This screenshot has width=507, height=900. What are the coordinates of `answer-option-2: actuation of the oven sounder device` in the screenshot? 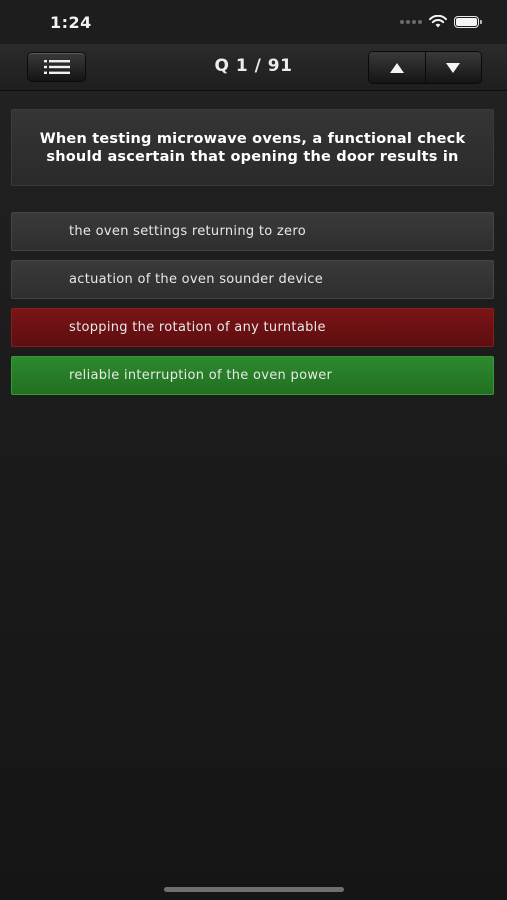 It's located at (252, 279).